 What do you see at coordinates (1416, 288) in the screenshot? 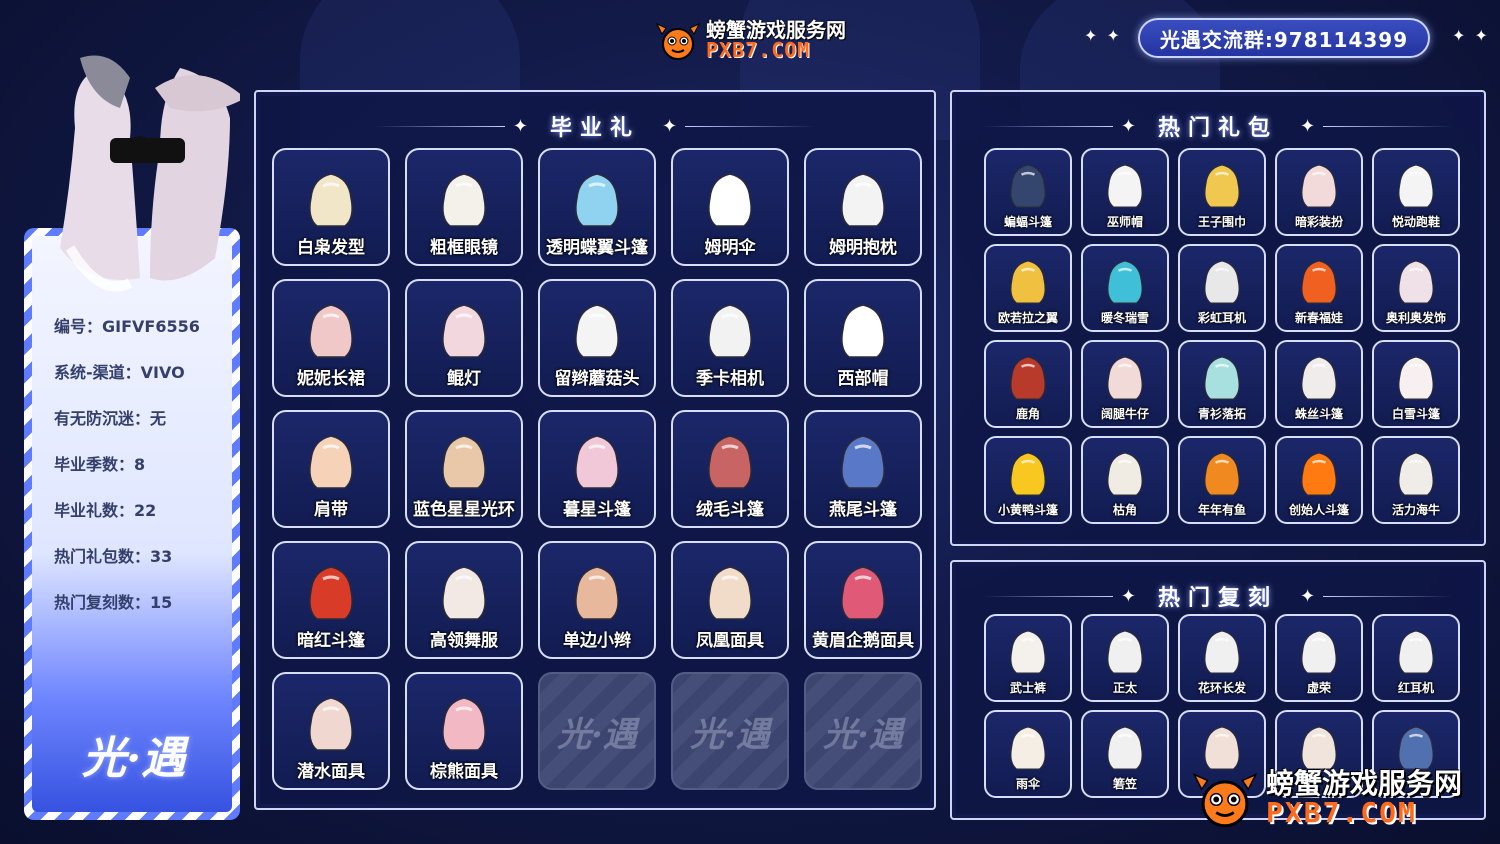
I see `item-tile: 奥利奥发饰` at bounding box center [1416, 288].